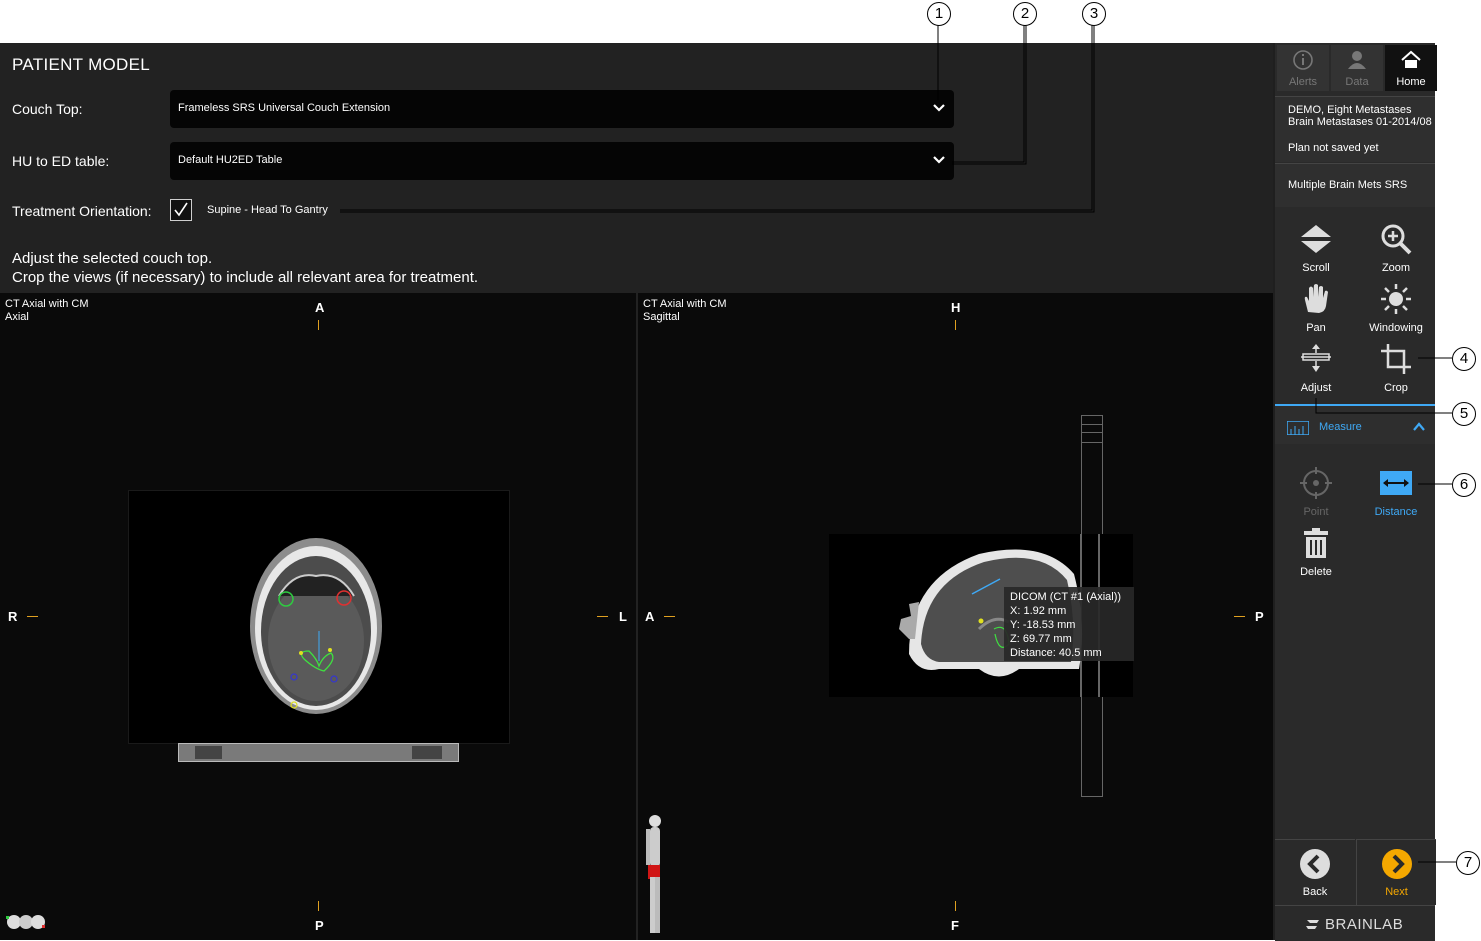 The image size is (1481, 941). I want to click on callout-marker: 4, so click(1464, 359).